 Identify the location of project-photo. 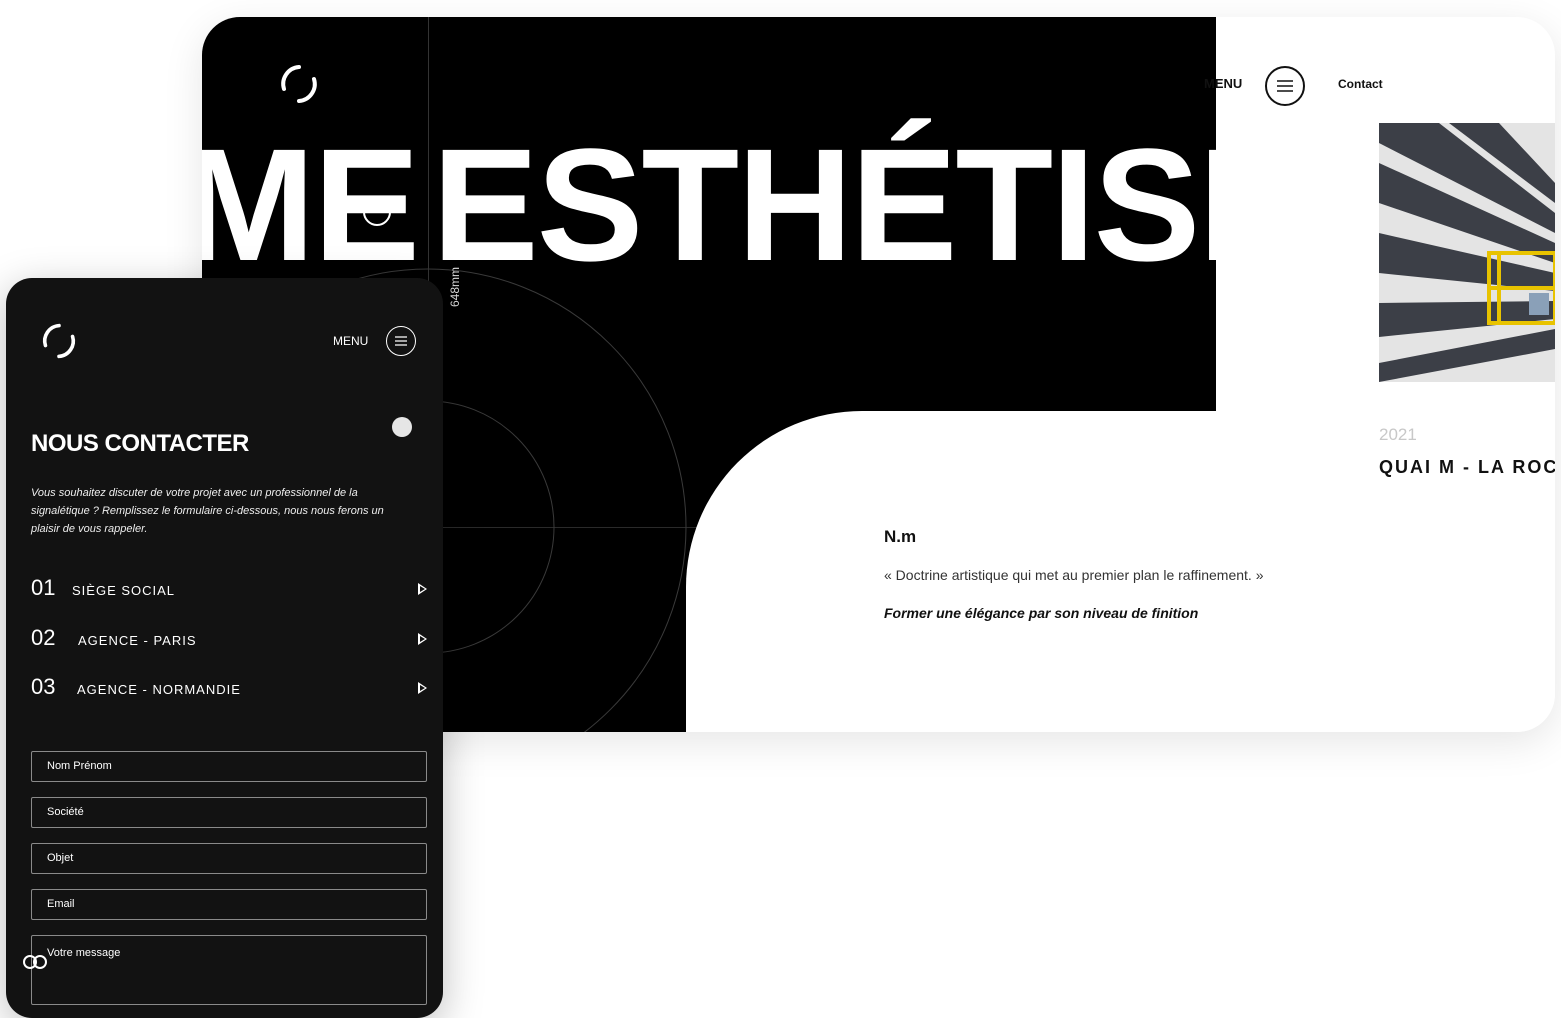
(1467, 252).